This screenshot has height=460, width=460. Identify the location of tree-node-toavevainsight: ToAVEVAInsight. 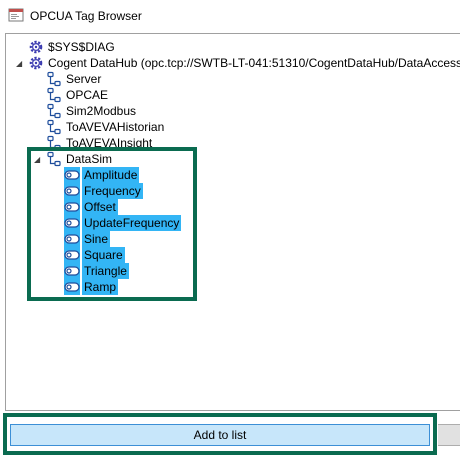
(100, 143).